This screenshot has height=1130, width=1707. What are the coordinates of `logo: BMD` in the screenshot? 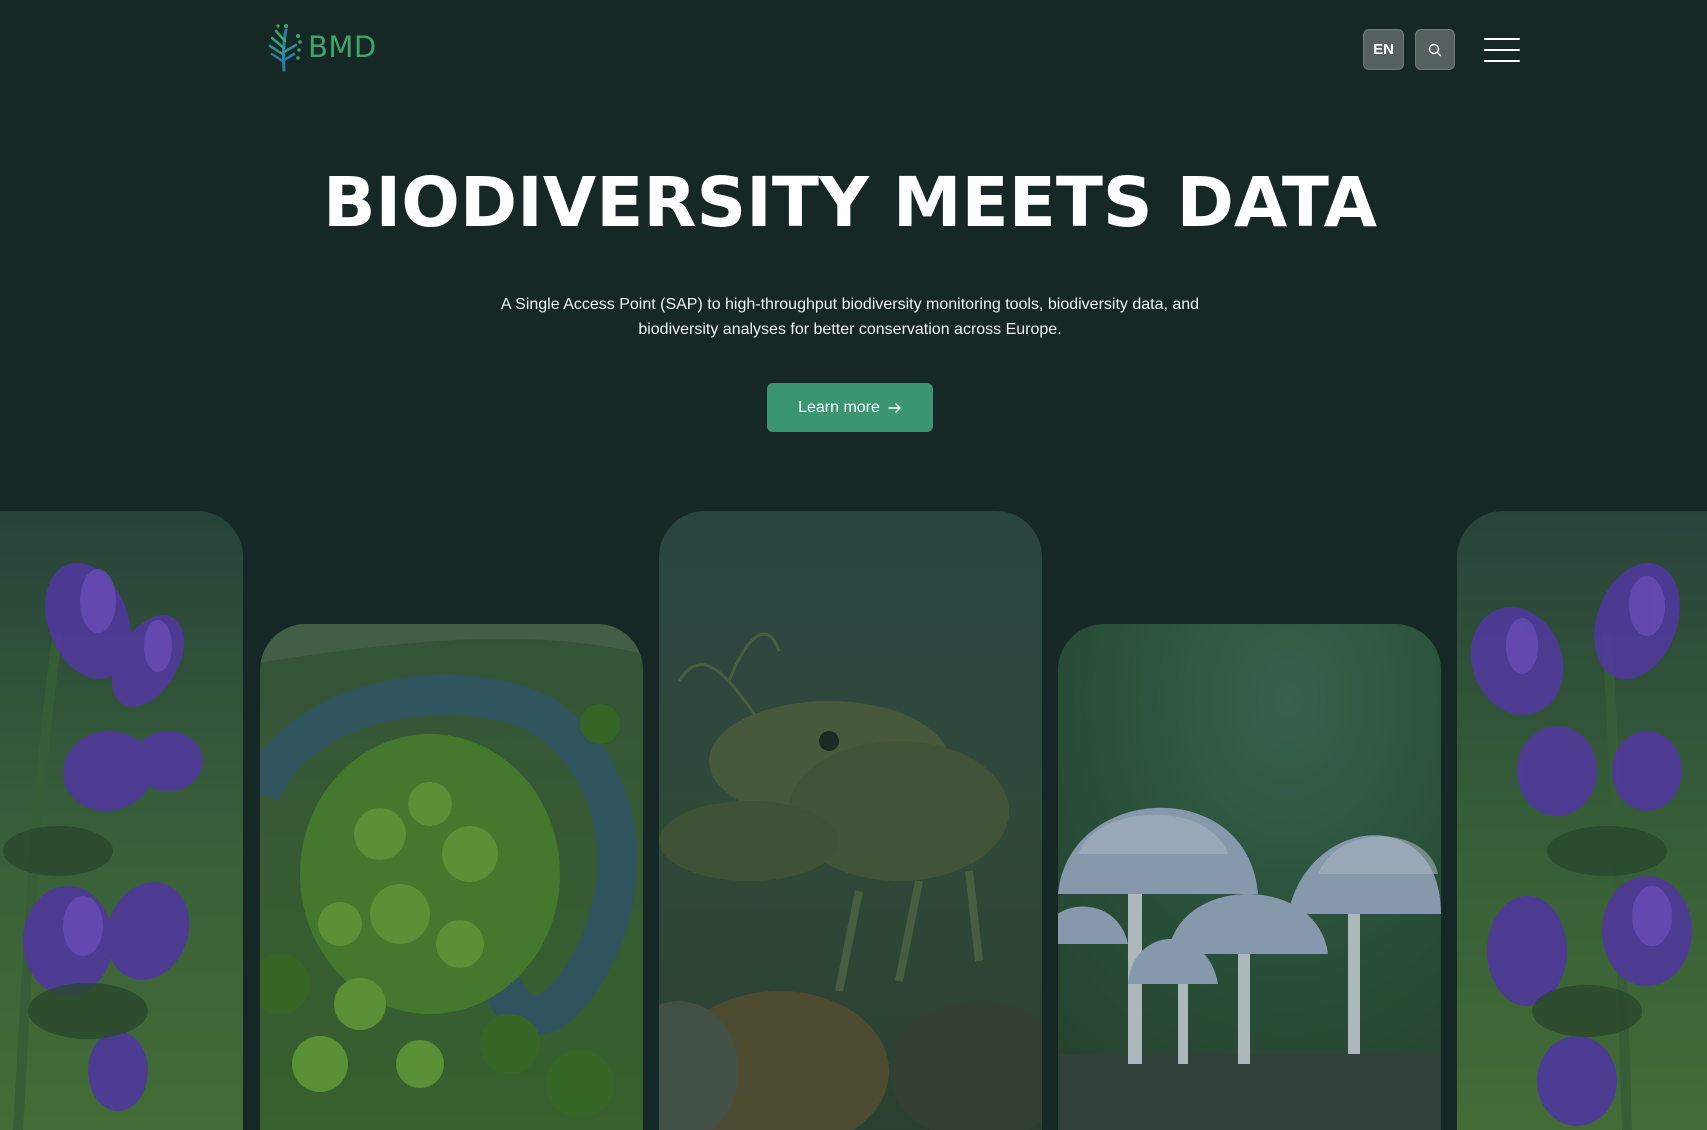 It's located at (320, 47).